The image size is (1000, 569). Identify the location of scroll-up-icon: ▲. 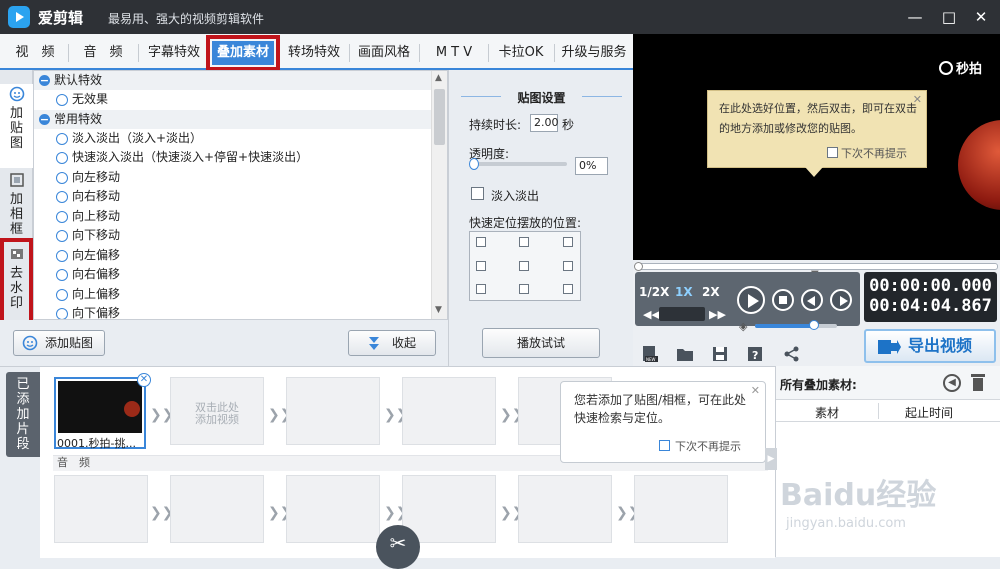
(438, 78).